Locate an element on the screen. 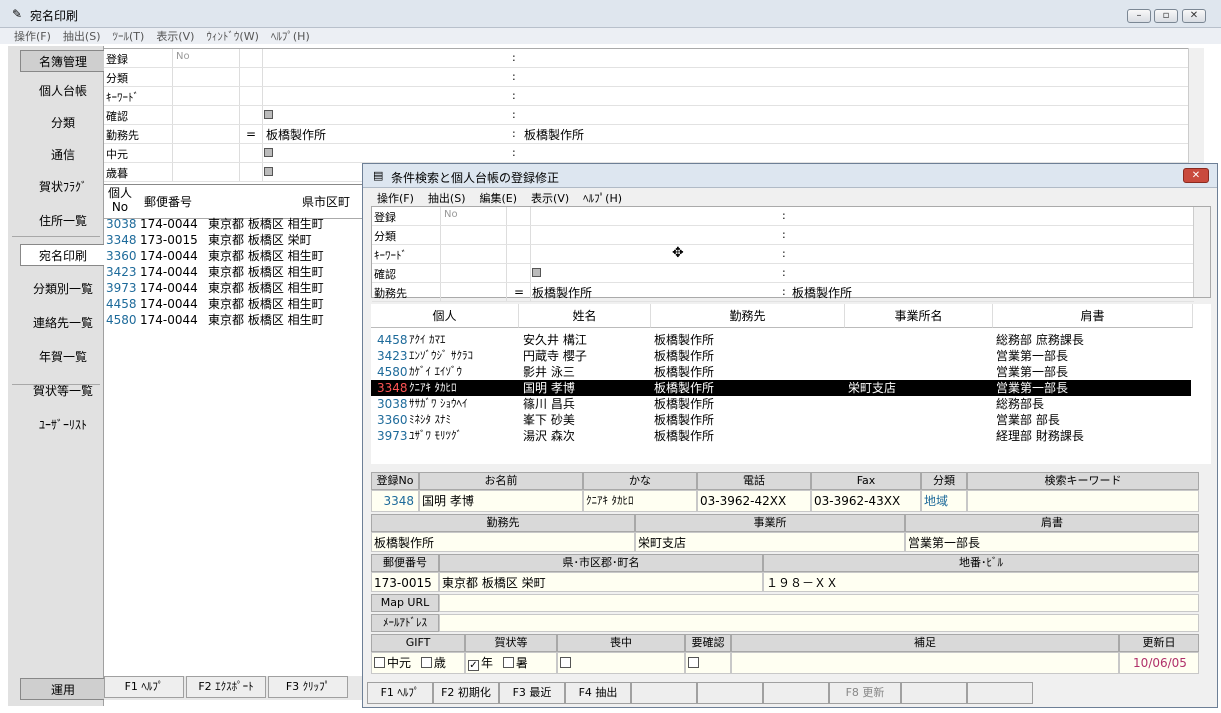 The width and height of the screenshot is (1221, 713). menu-item: 抽出(S) is located at coordinates (82, 36).